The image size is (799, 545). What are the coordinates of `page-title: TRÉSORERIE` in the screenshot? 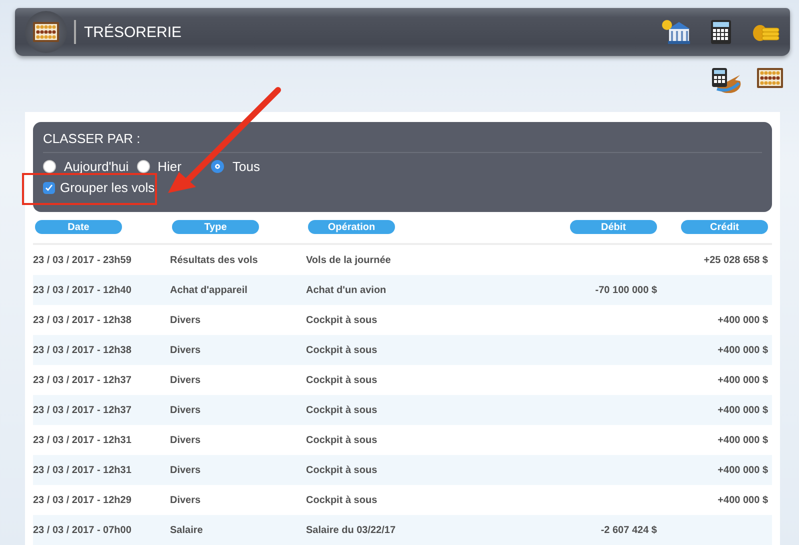 It's located at (133, 32).